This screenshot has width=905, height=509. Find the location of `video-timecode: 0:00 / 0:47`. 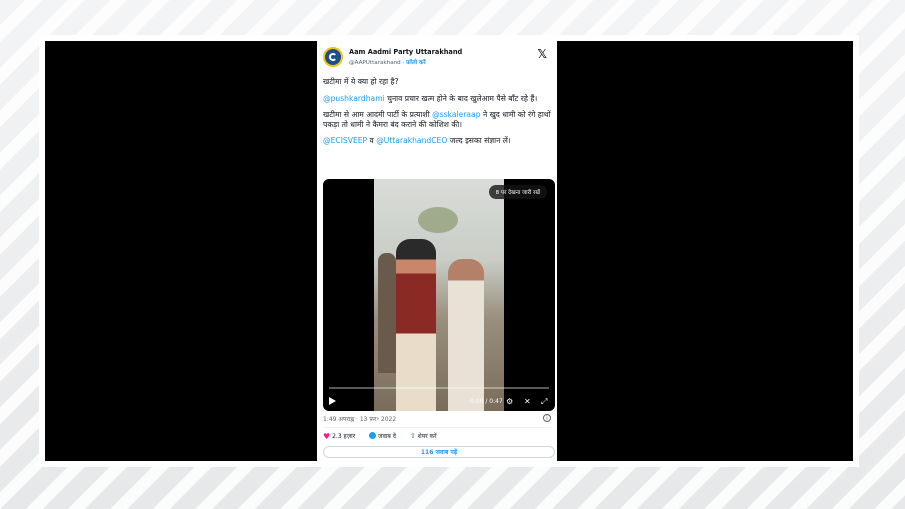

video-timecode: 0:00 / 0:47 is located at coordinates (486, 401).